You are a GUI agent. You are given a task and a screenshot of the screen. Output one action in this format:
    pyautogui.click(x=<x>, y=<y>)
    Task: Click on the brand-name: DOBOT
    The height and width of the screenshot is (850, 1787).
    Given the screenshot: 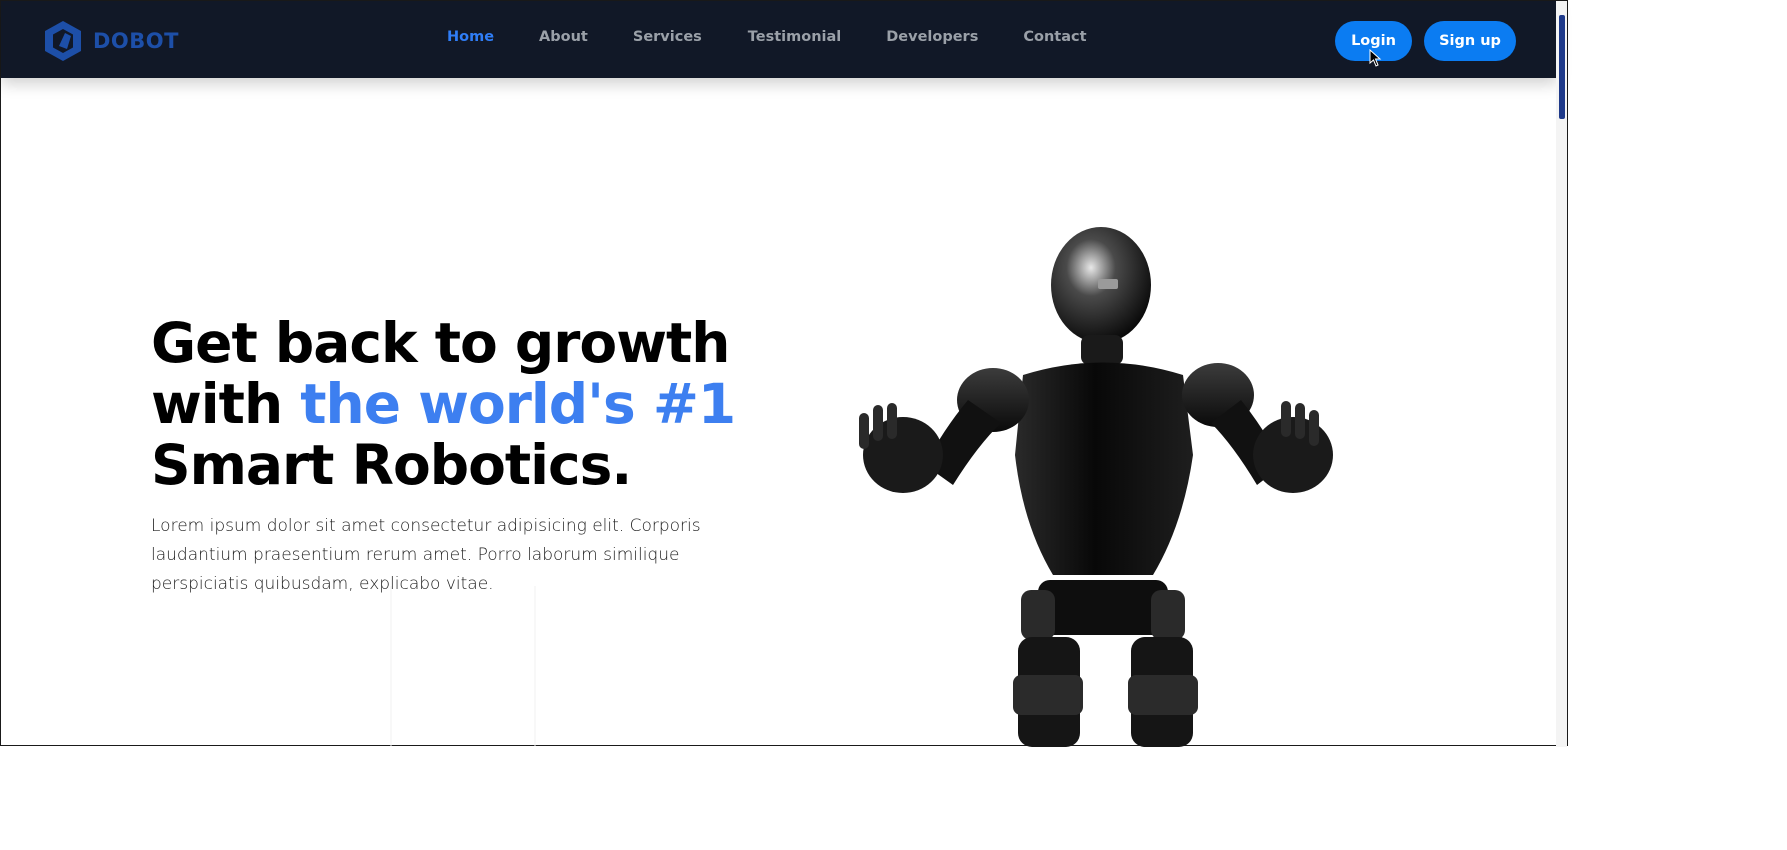 What is the action you would take?
    pyautogui.click(x=136, y=41)
    